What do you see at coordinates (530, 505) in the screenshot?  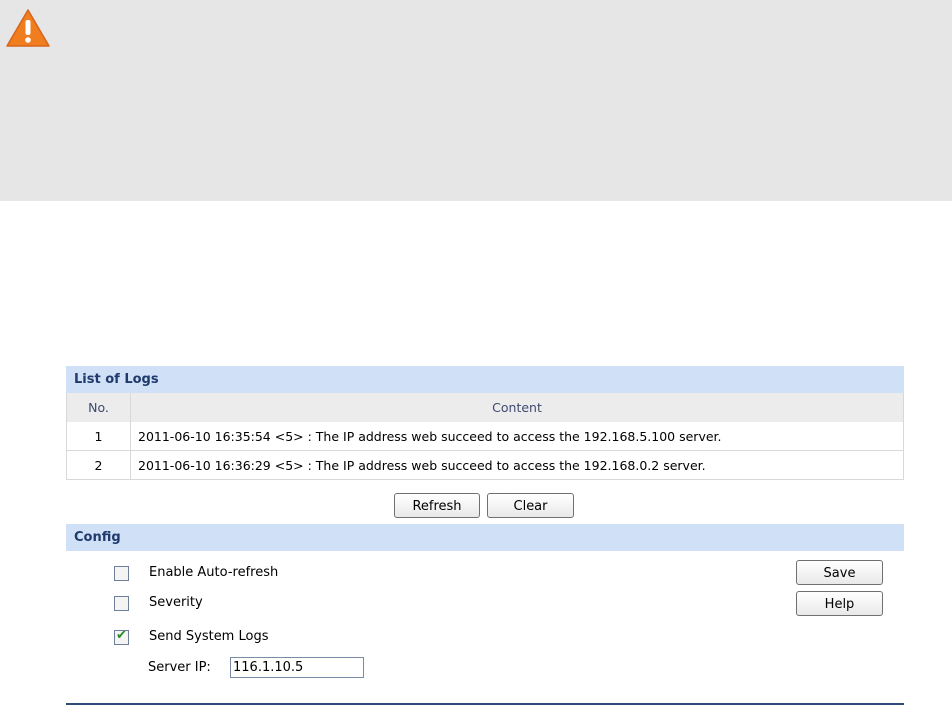 I see `clear-button: Clear` at bounding box center [530, 505].